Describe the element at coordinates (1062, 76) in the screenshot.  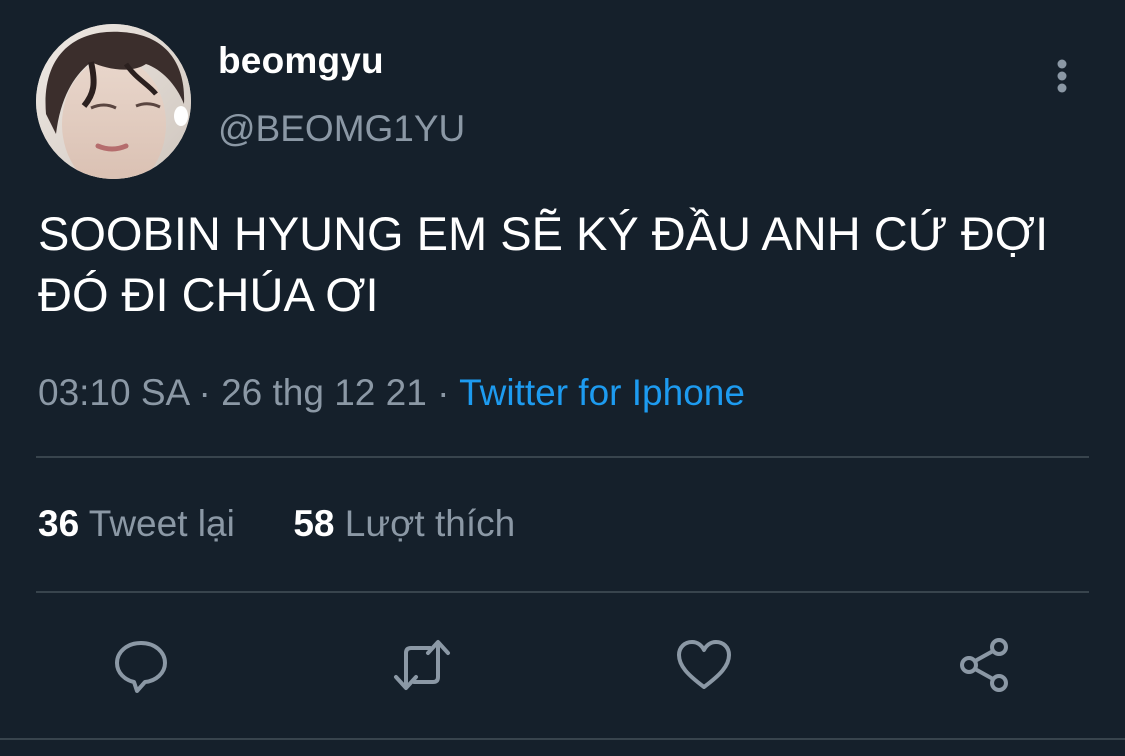
I see `more-options-icon` at that location.